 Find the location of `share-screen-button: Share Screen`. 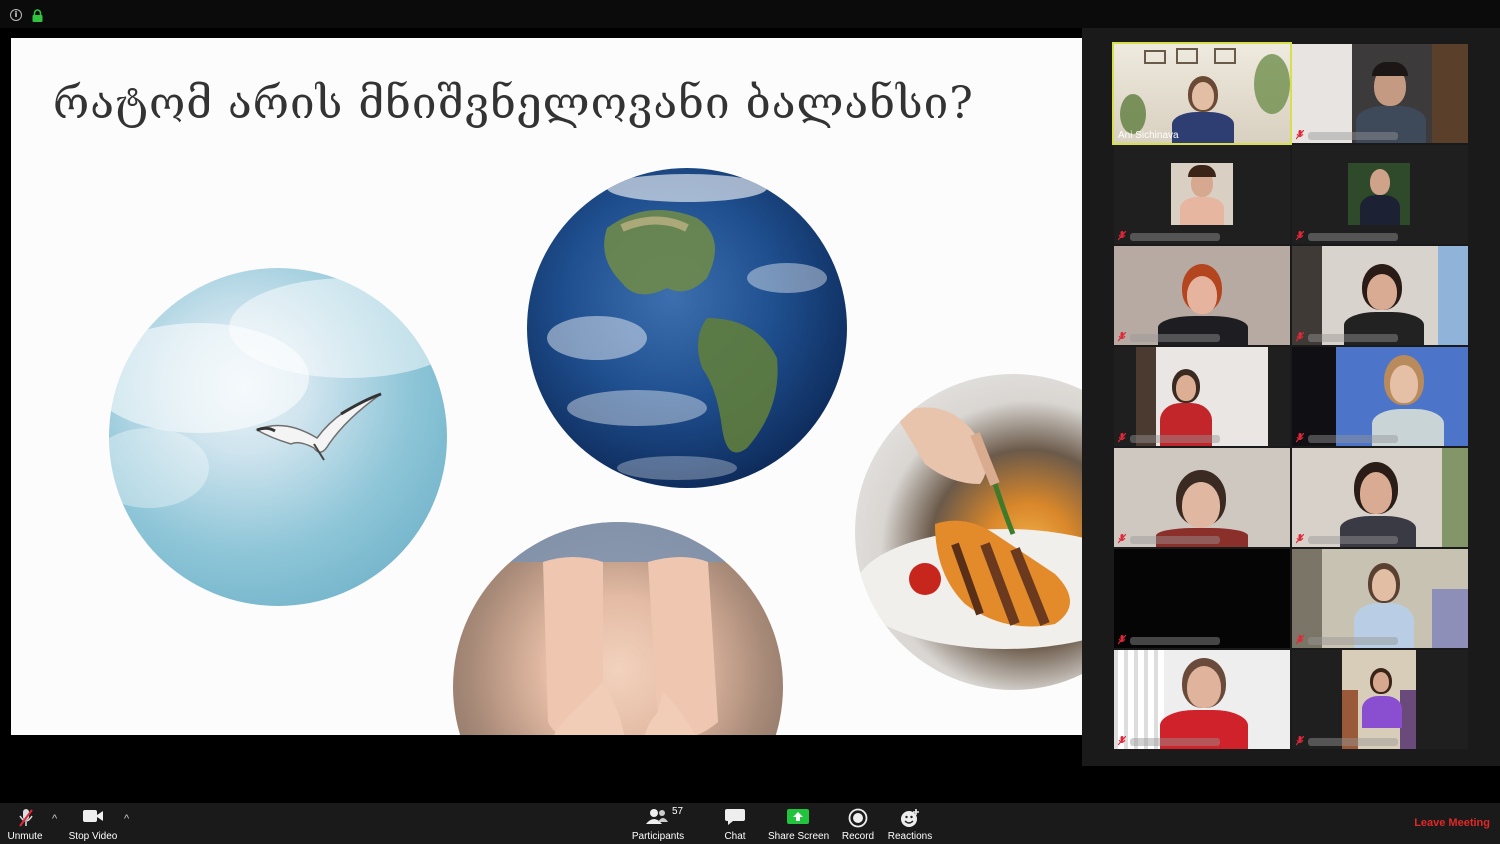

share-screen-button: Share Screen is located at coordinates (799, 823).